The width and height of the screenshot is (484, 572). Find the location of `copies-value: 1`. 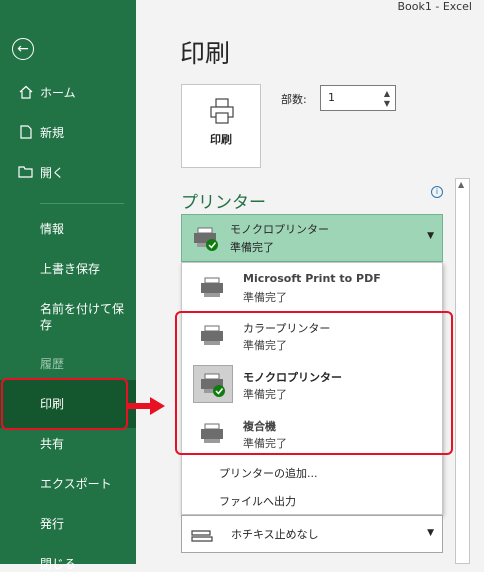

copies-value: 1 is located at coordinates (331, 97).